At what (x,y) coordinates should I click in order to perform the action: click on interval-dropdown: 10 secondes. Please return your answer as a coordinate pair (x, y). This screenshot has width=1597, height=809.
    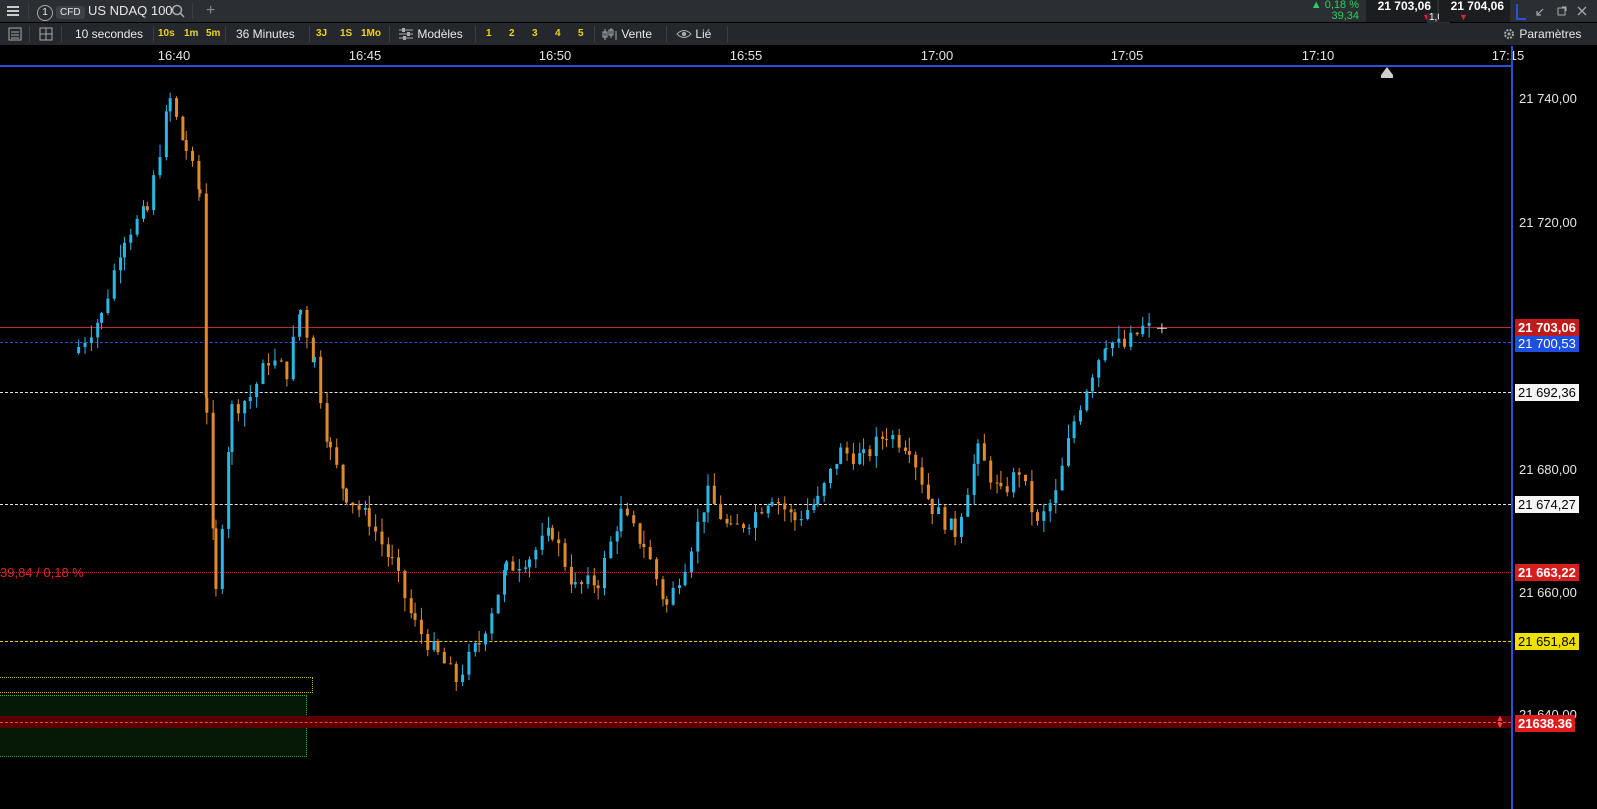
    Looking at the image, I should click on (109, 34).